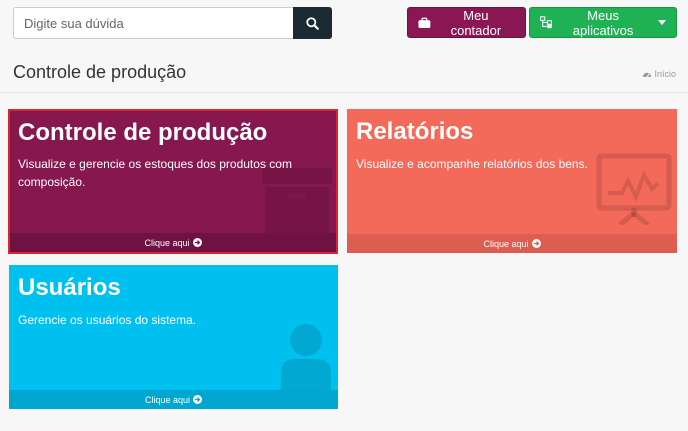 This screenshot has width=688, height=431. I want to click on caret-down-icon, so click(662, 22).